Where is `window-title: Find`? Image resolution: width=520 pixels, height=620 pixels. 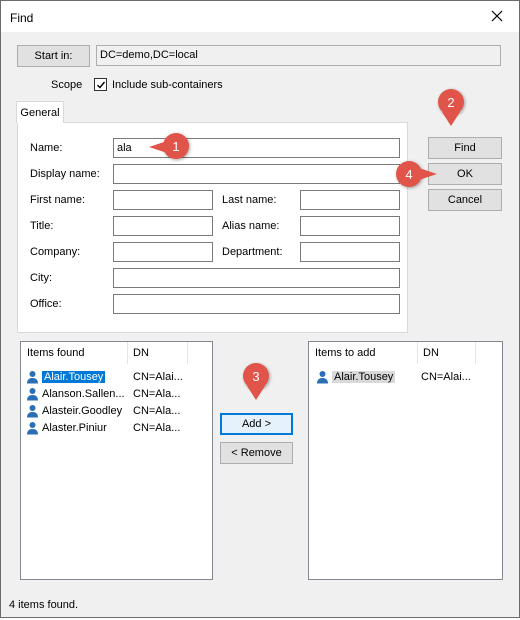
window-title: Find is located at coordinates (22, 18).